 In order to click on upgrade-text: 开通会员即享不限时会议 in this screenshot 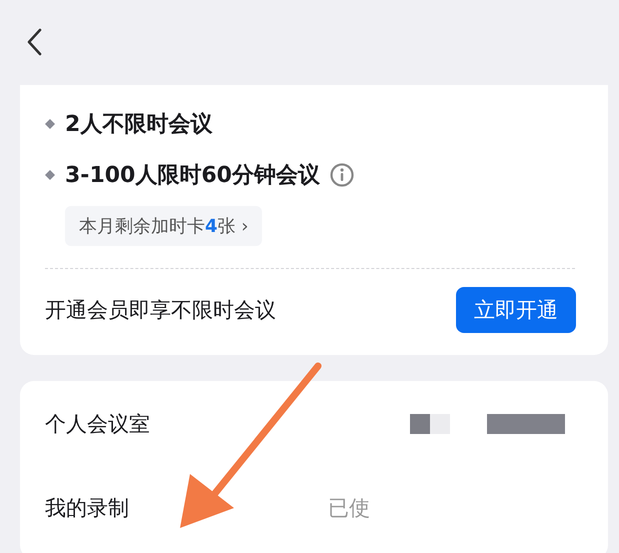, I will do `click(160, 310)`.